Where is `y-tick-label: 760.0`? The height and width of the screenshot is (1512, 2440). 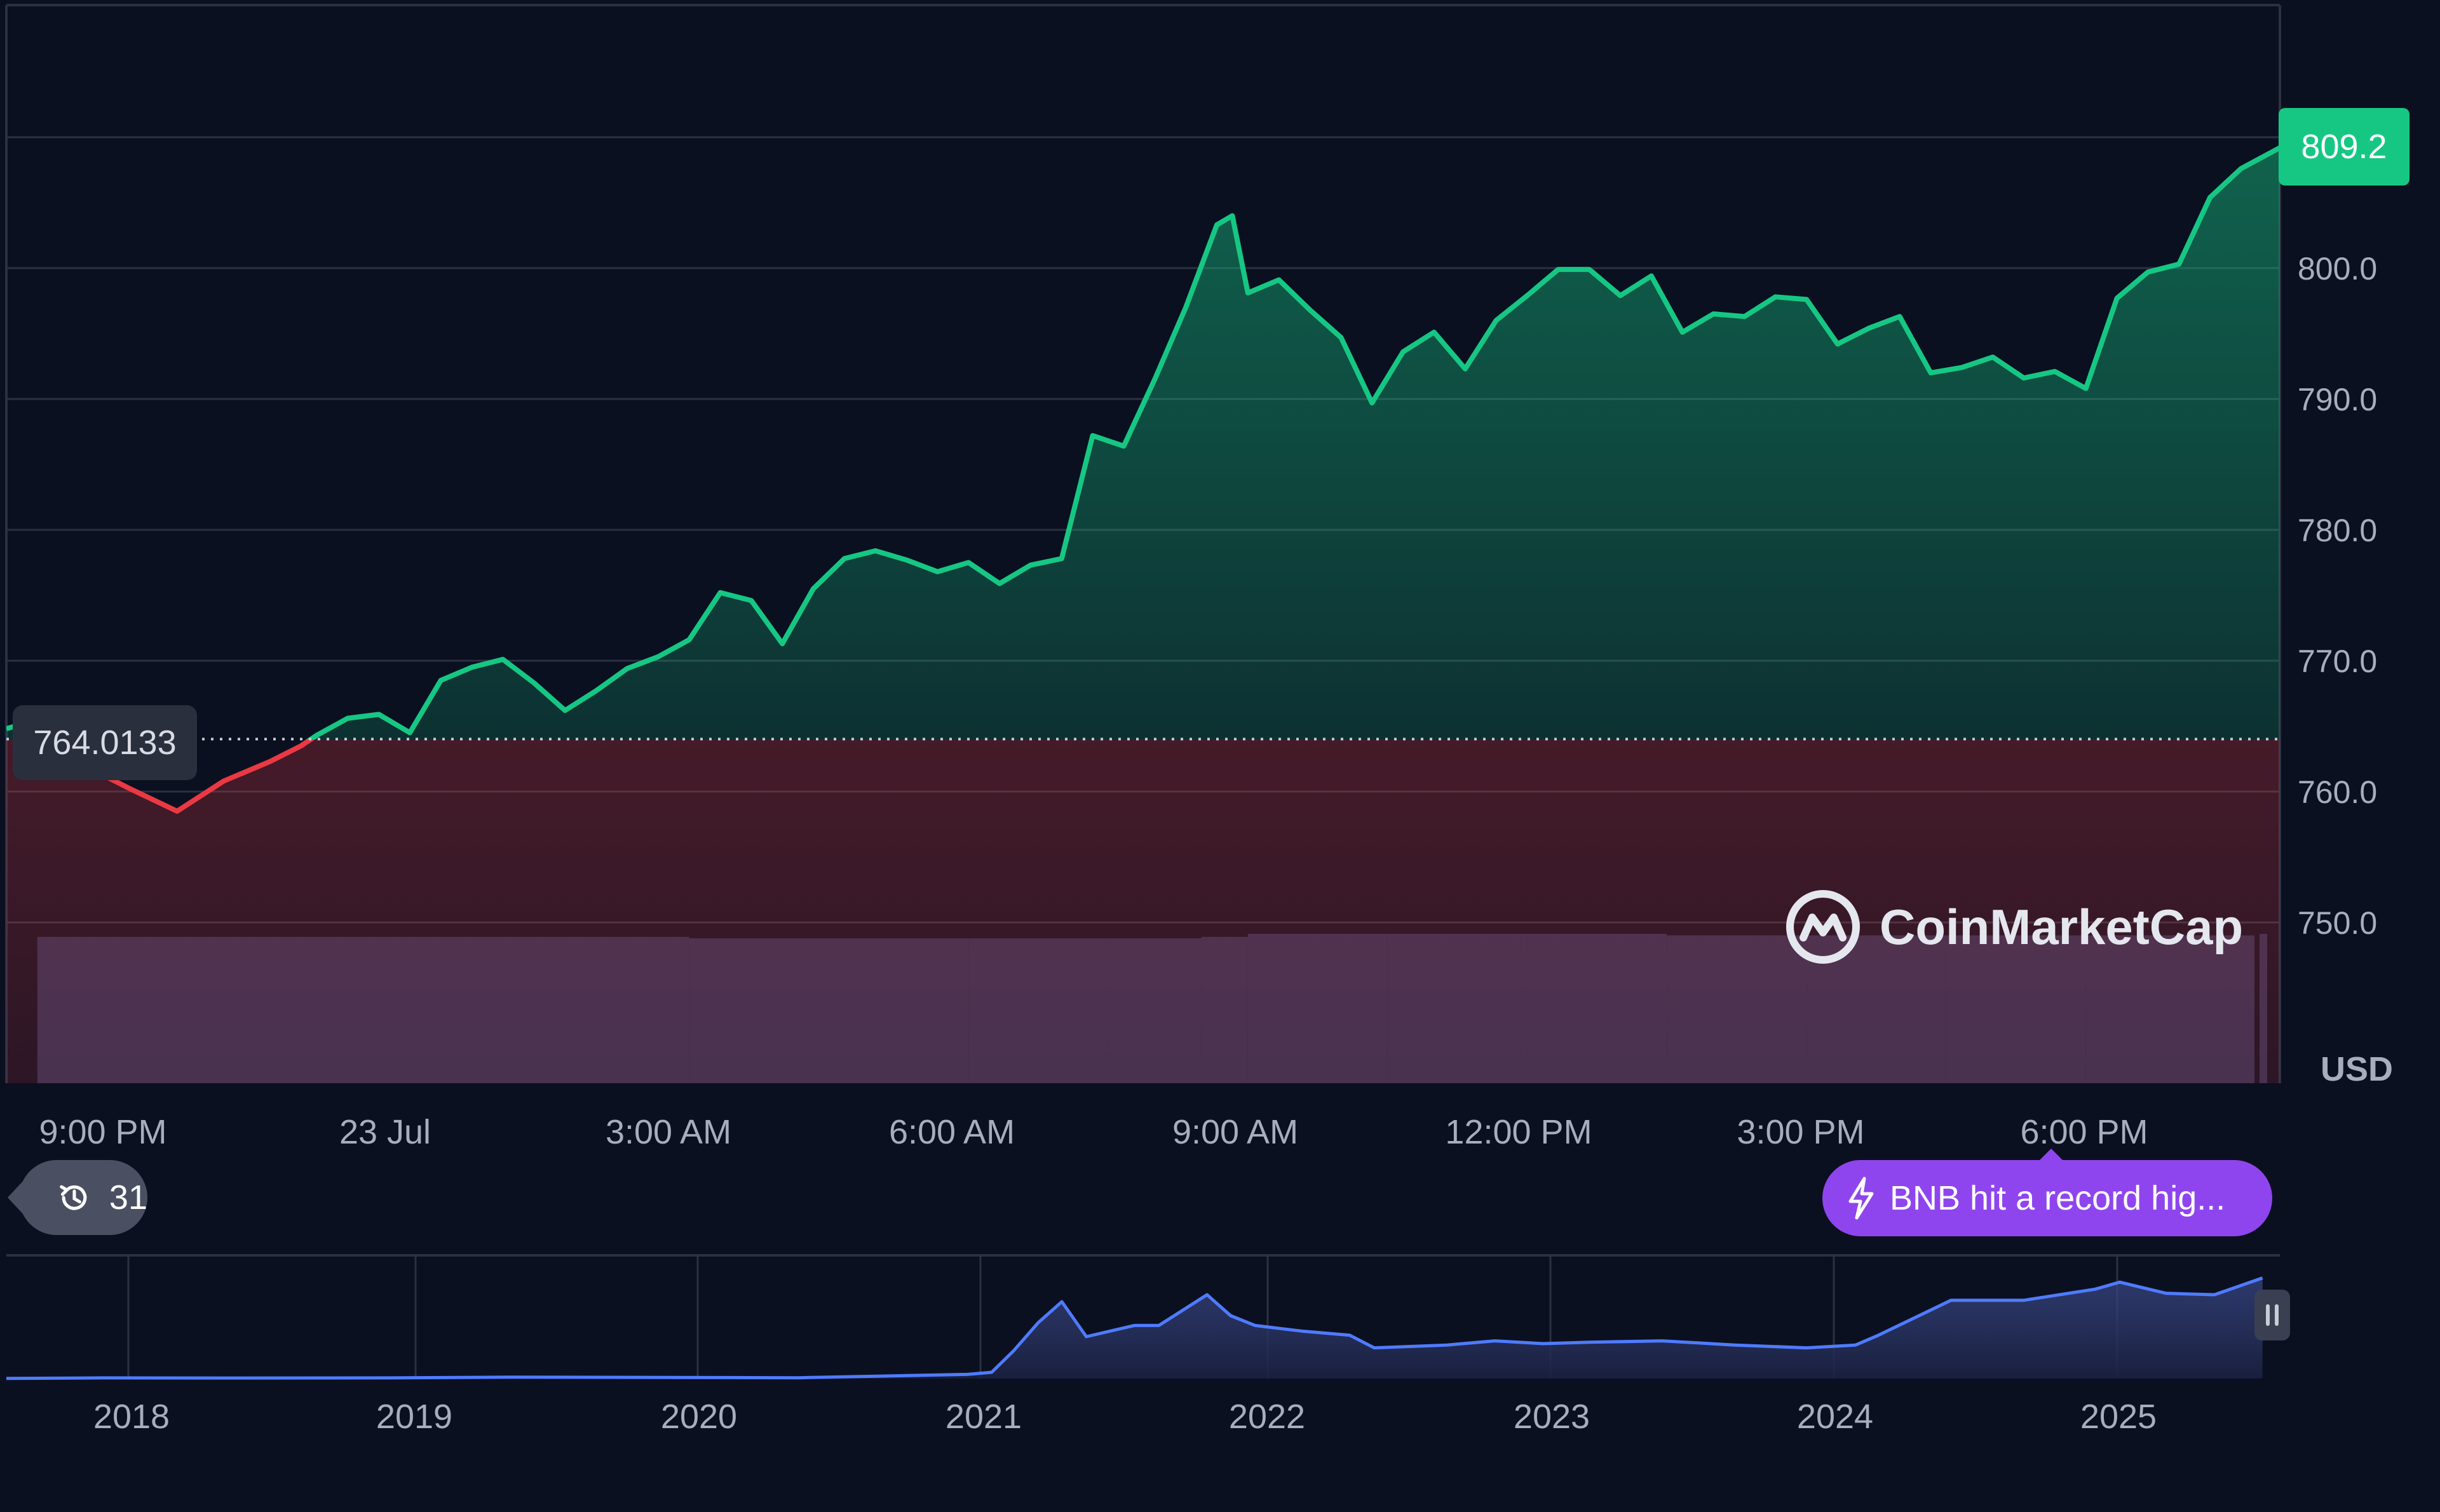 y-tick-label: 760.0 is located at coordinates (2337, 792).